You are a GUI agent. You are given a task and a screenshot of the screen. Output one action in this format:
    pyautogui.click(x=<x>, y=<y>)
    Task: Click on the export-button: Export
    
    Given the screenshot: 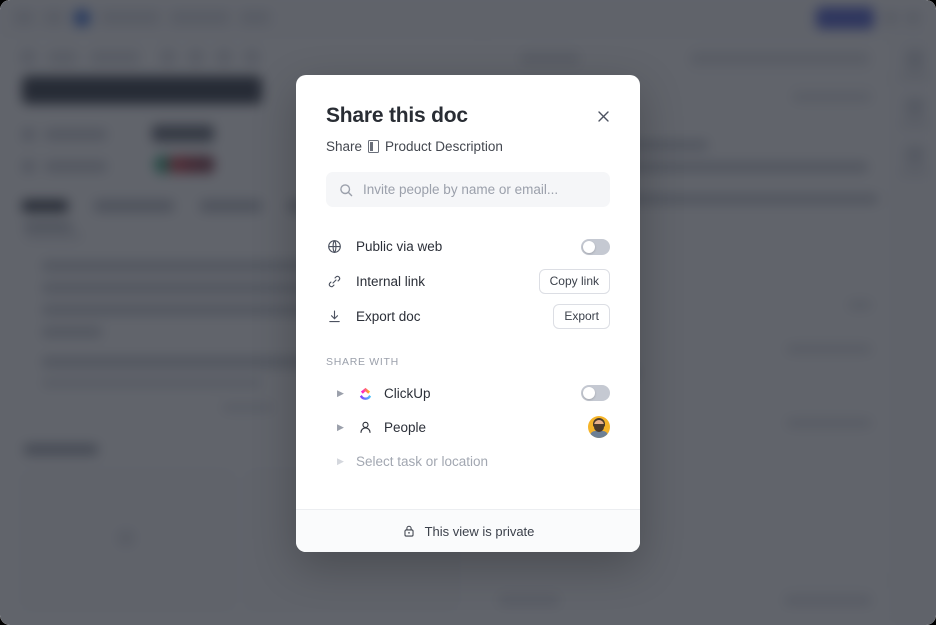 What is the action you would take?
    pyautogui.click(x=581, y=316)
    